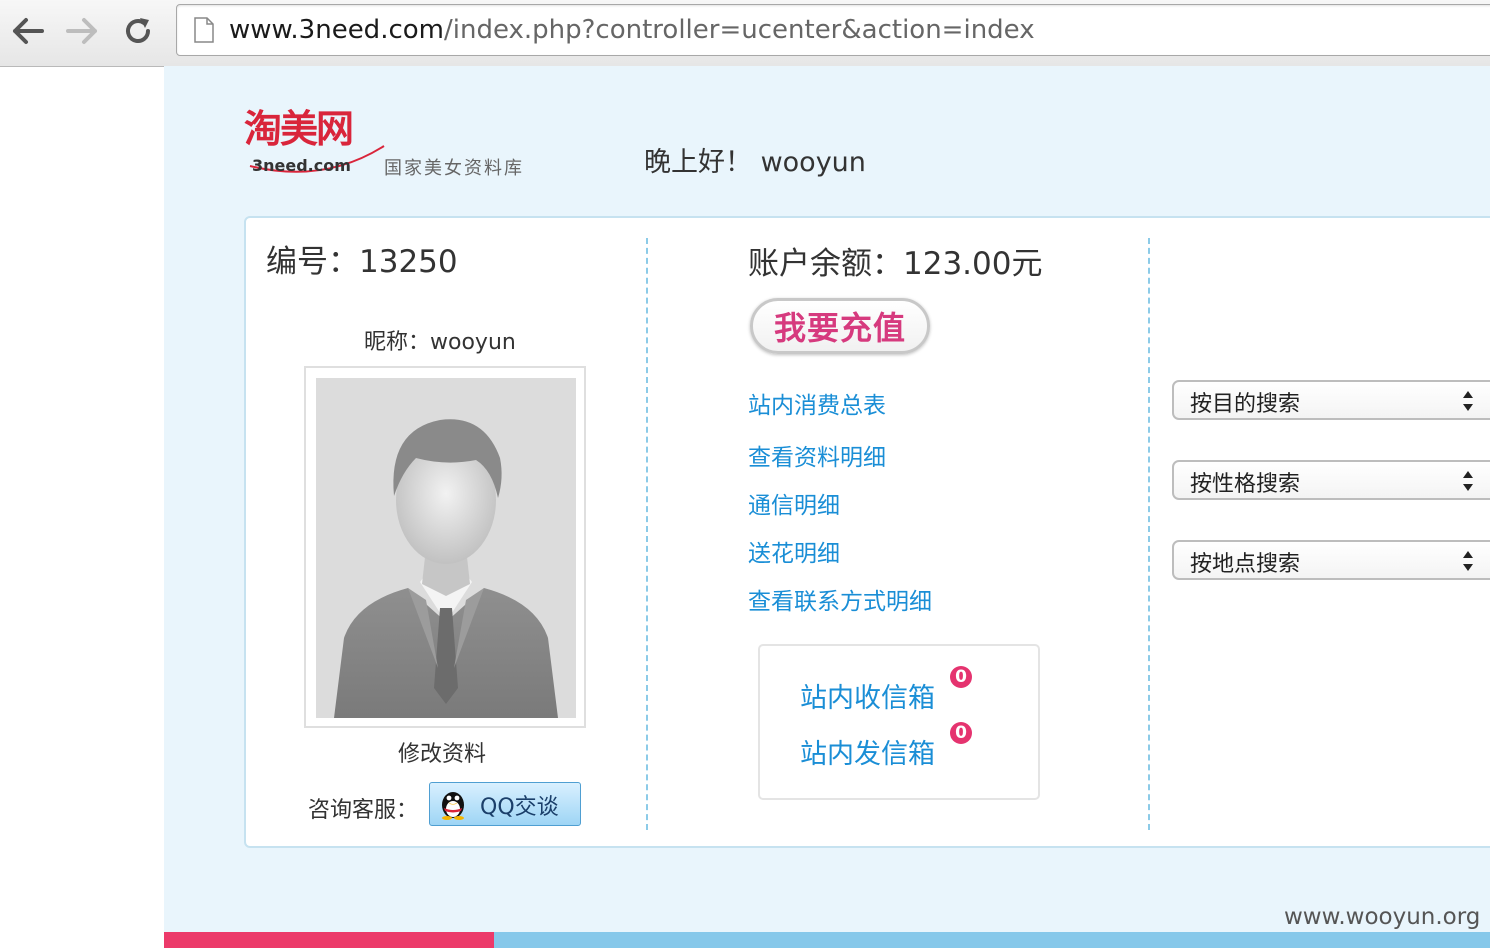 Image resolution: width=1490 pixels, height=948 pixels. Describe the element at coordinates (408, 262) in the screenshot. I see `user-id-value: 13250` at that location.